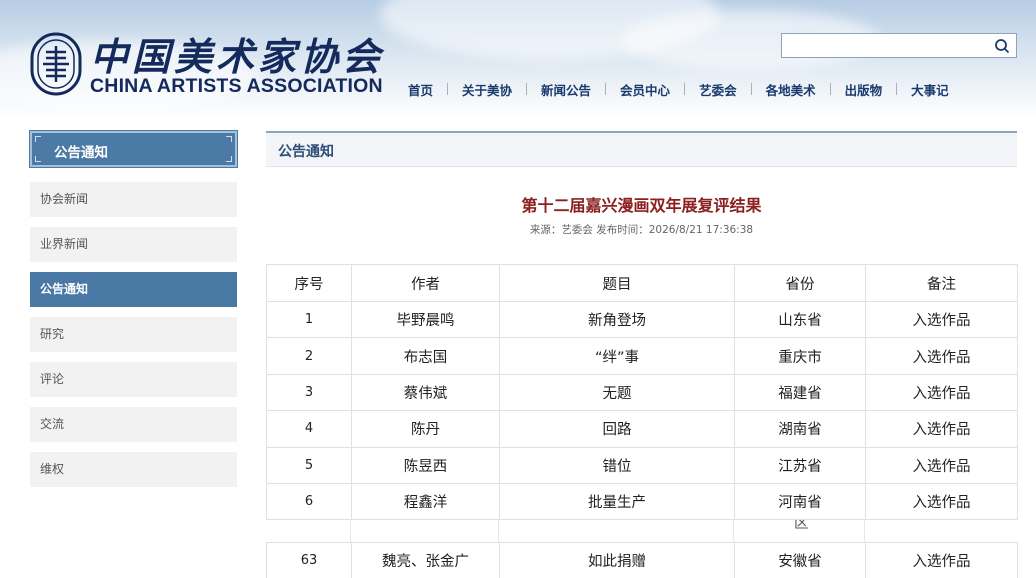 The image size is (1036, 578). I want to click on cell-title: 无题, so click(617, 392).